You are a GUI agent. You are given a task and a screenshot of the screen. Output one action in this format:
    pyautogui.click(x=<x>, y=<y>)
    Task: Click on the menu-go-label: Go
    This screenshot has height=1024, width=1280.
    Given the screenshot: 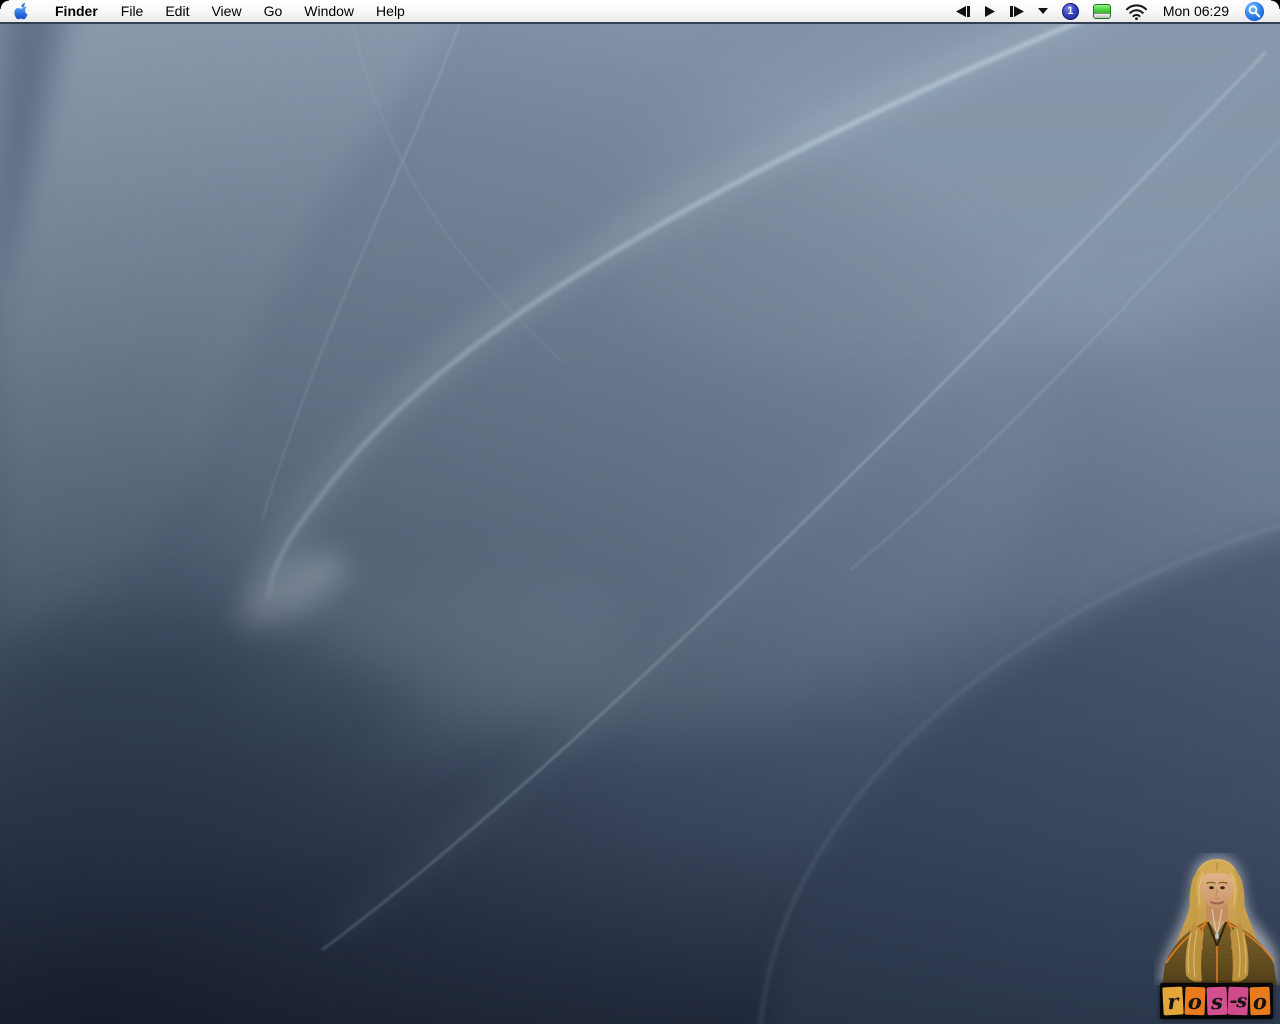 What is the action you would take?
    pyautogui.click(x=273, y=11)
    